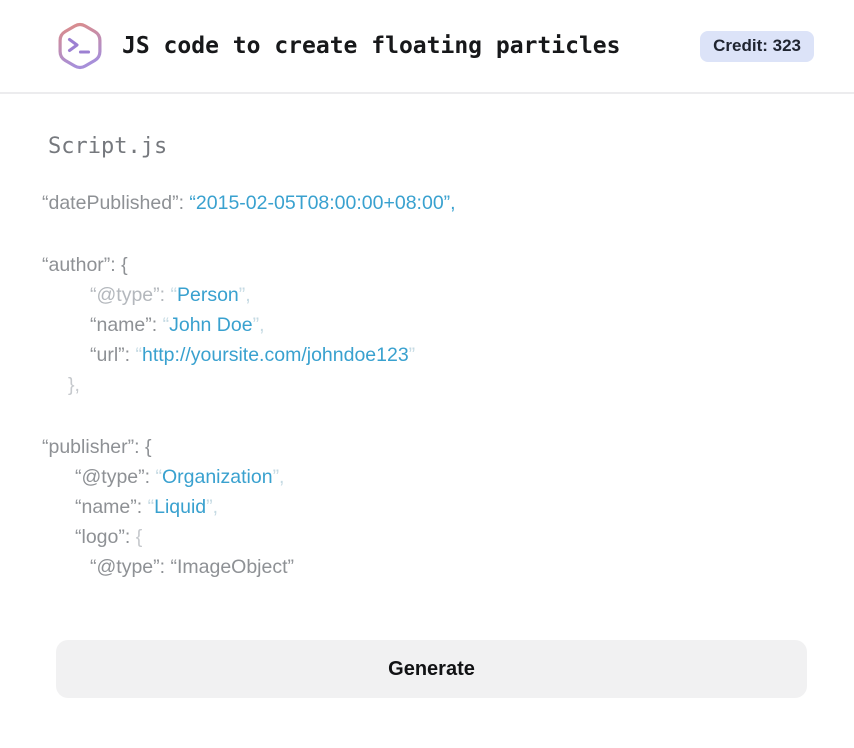 This screenshot has width=854, height=748. What do you see at coordinates (424, 265) in the screenshot?
I see `code-line: “author”: {` at bounding box center [424, 265].